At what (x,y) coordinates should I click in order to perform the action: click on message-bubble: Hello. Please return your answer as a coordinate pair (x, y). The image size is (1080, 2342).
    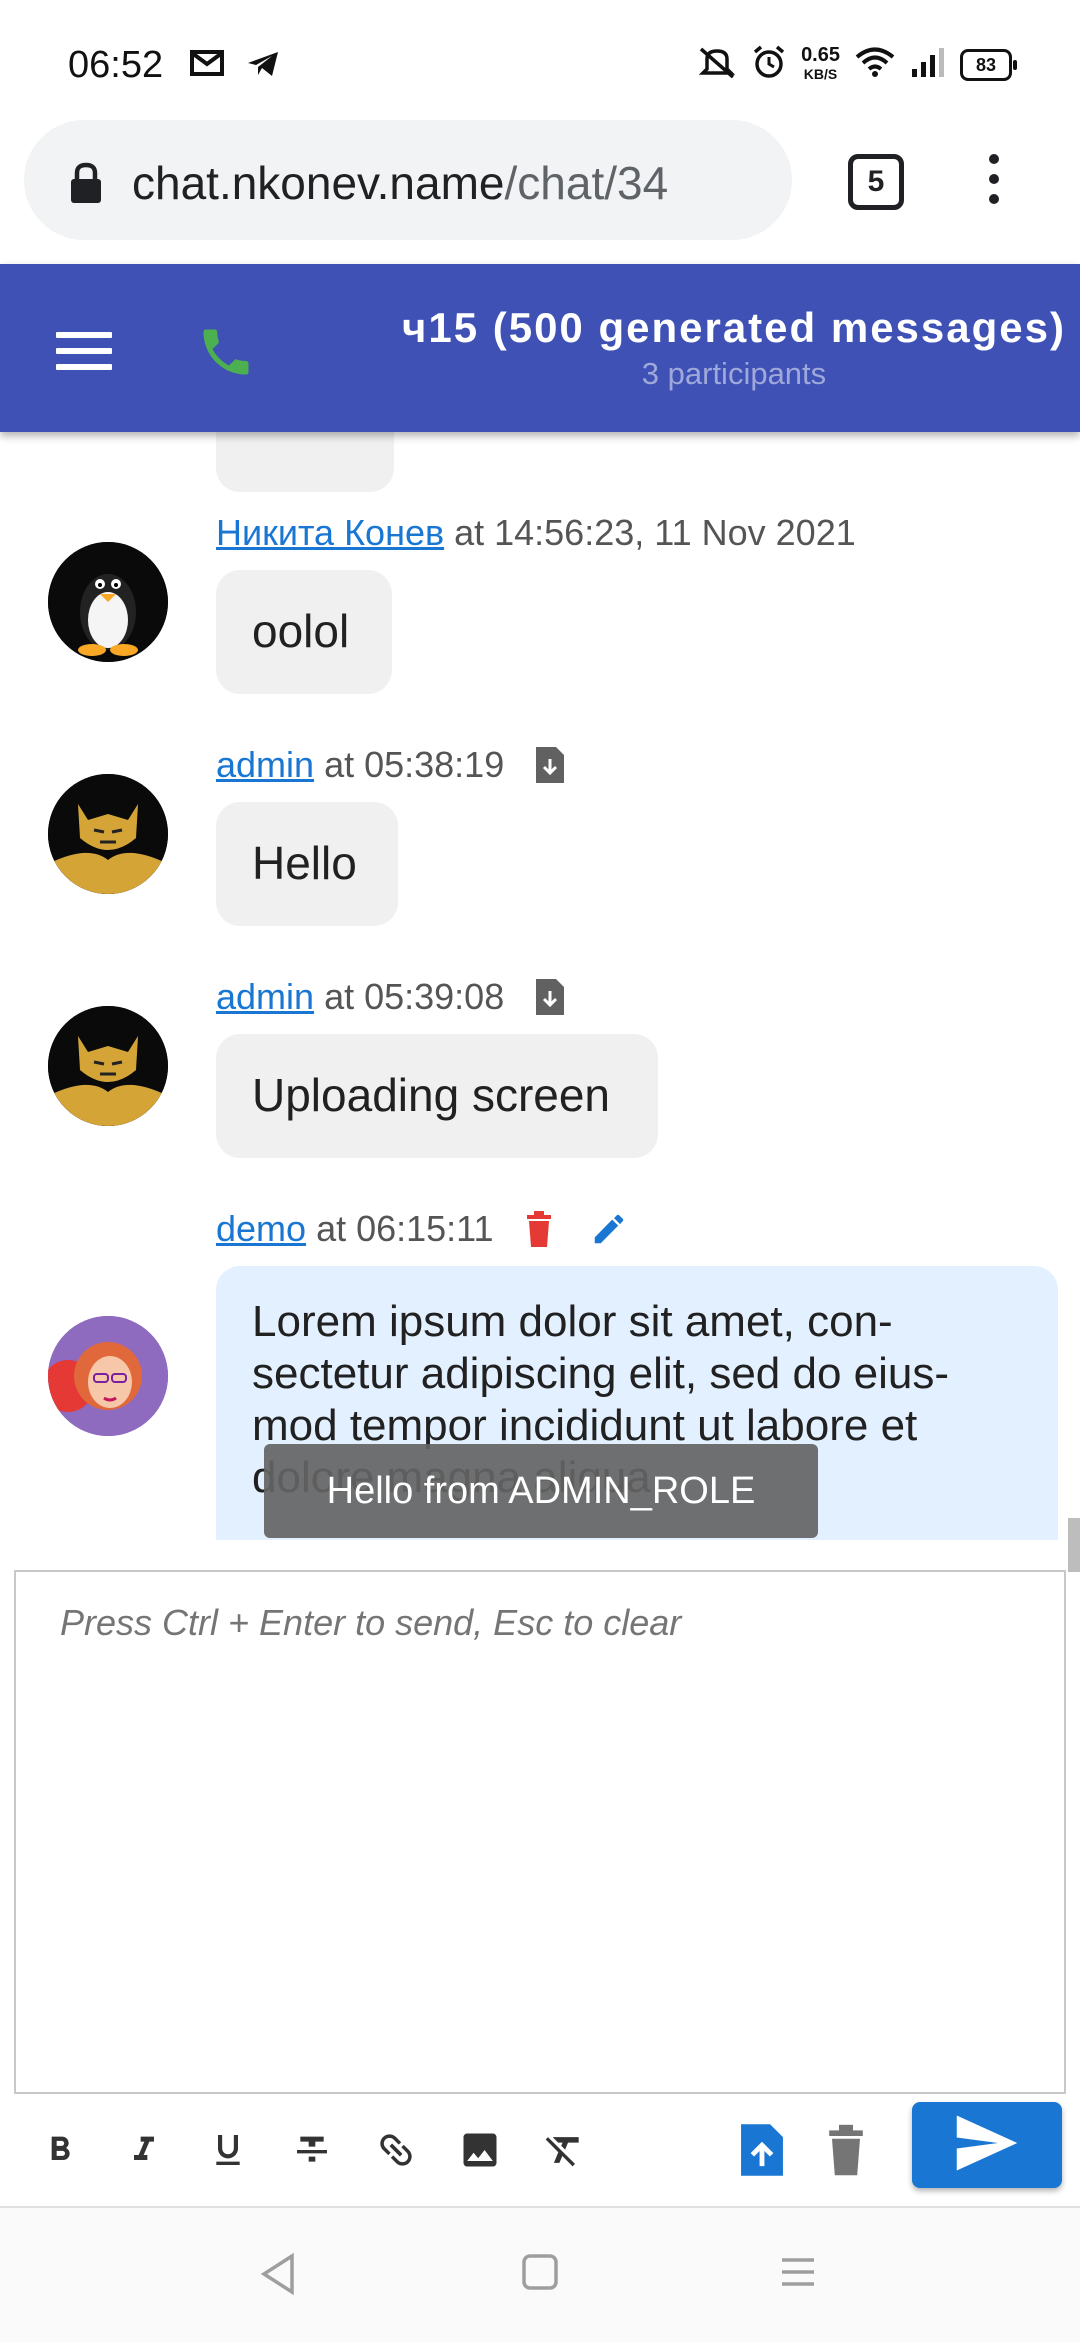
    Looking at the image, I should click on (307, 864).